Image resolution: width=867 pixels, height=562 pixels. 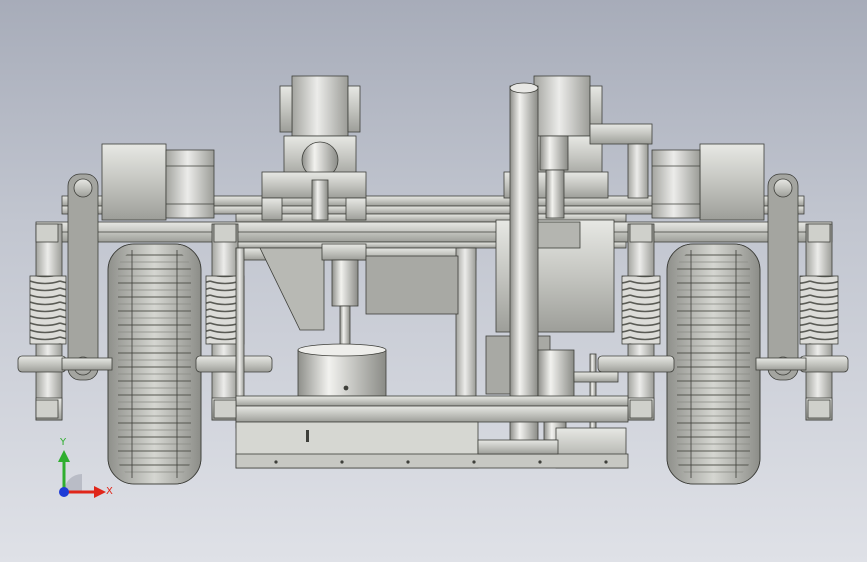 What do you see at coordinates (713, 364) in the screenshot?
I see `right-wheel` at bounding box center [713, 364].